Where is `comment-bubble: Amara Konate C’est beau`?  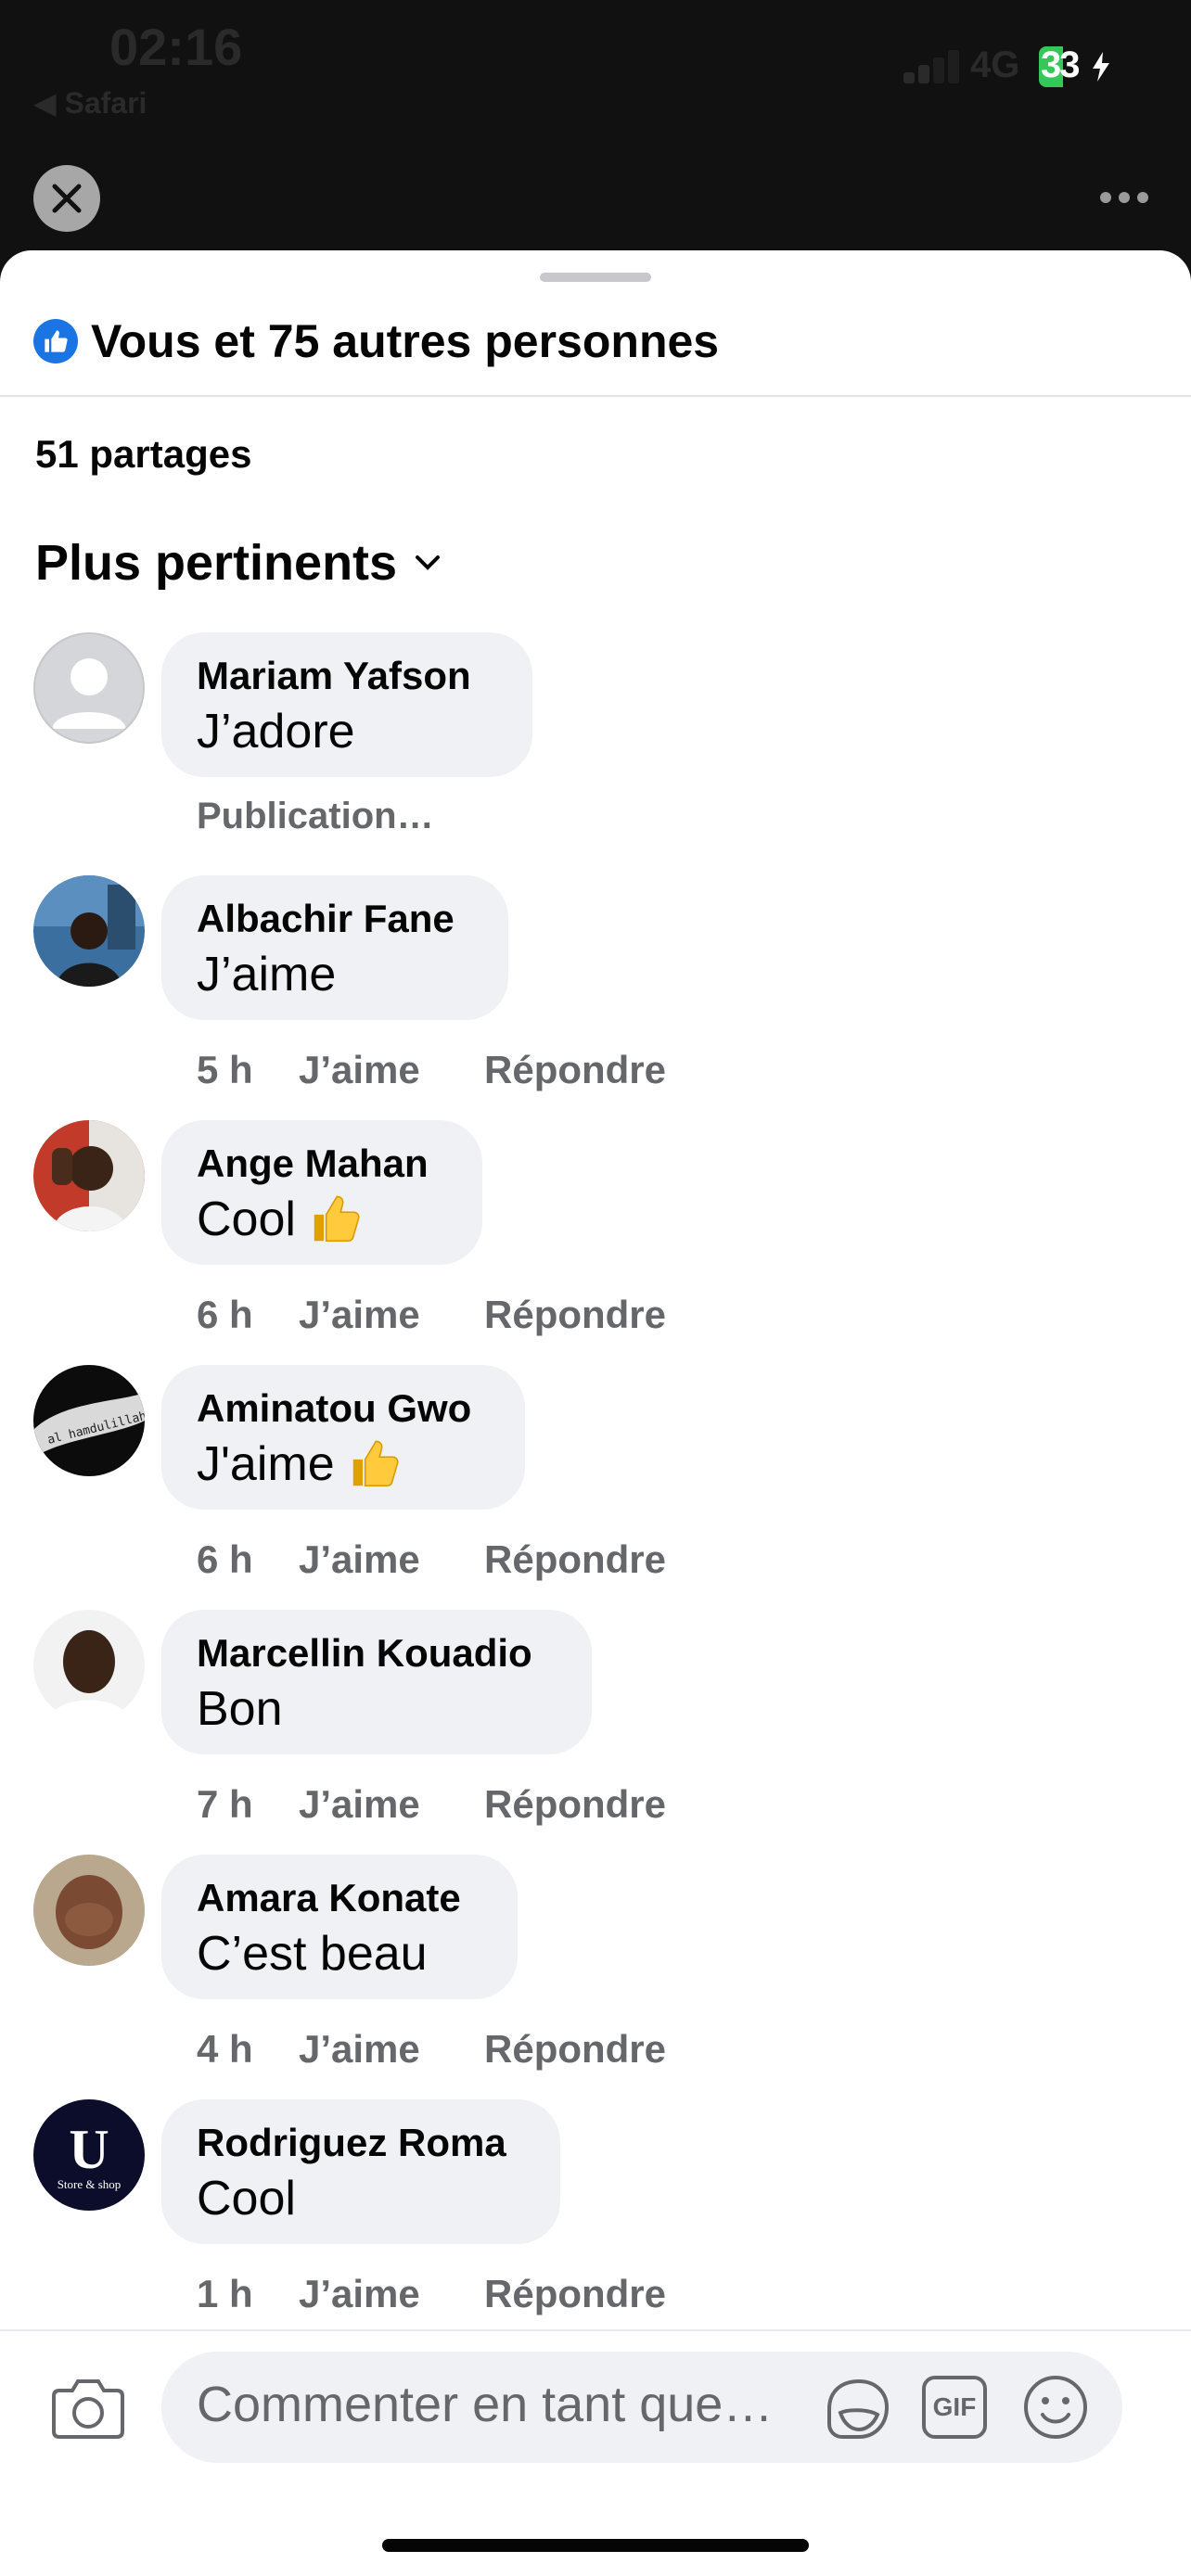
comment-bubble: Amara Konate C’est beau is located at coordinates (339, 1927).